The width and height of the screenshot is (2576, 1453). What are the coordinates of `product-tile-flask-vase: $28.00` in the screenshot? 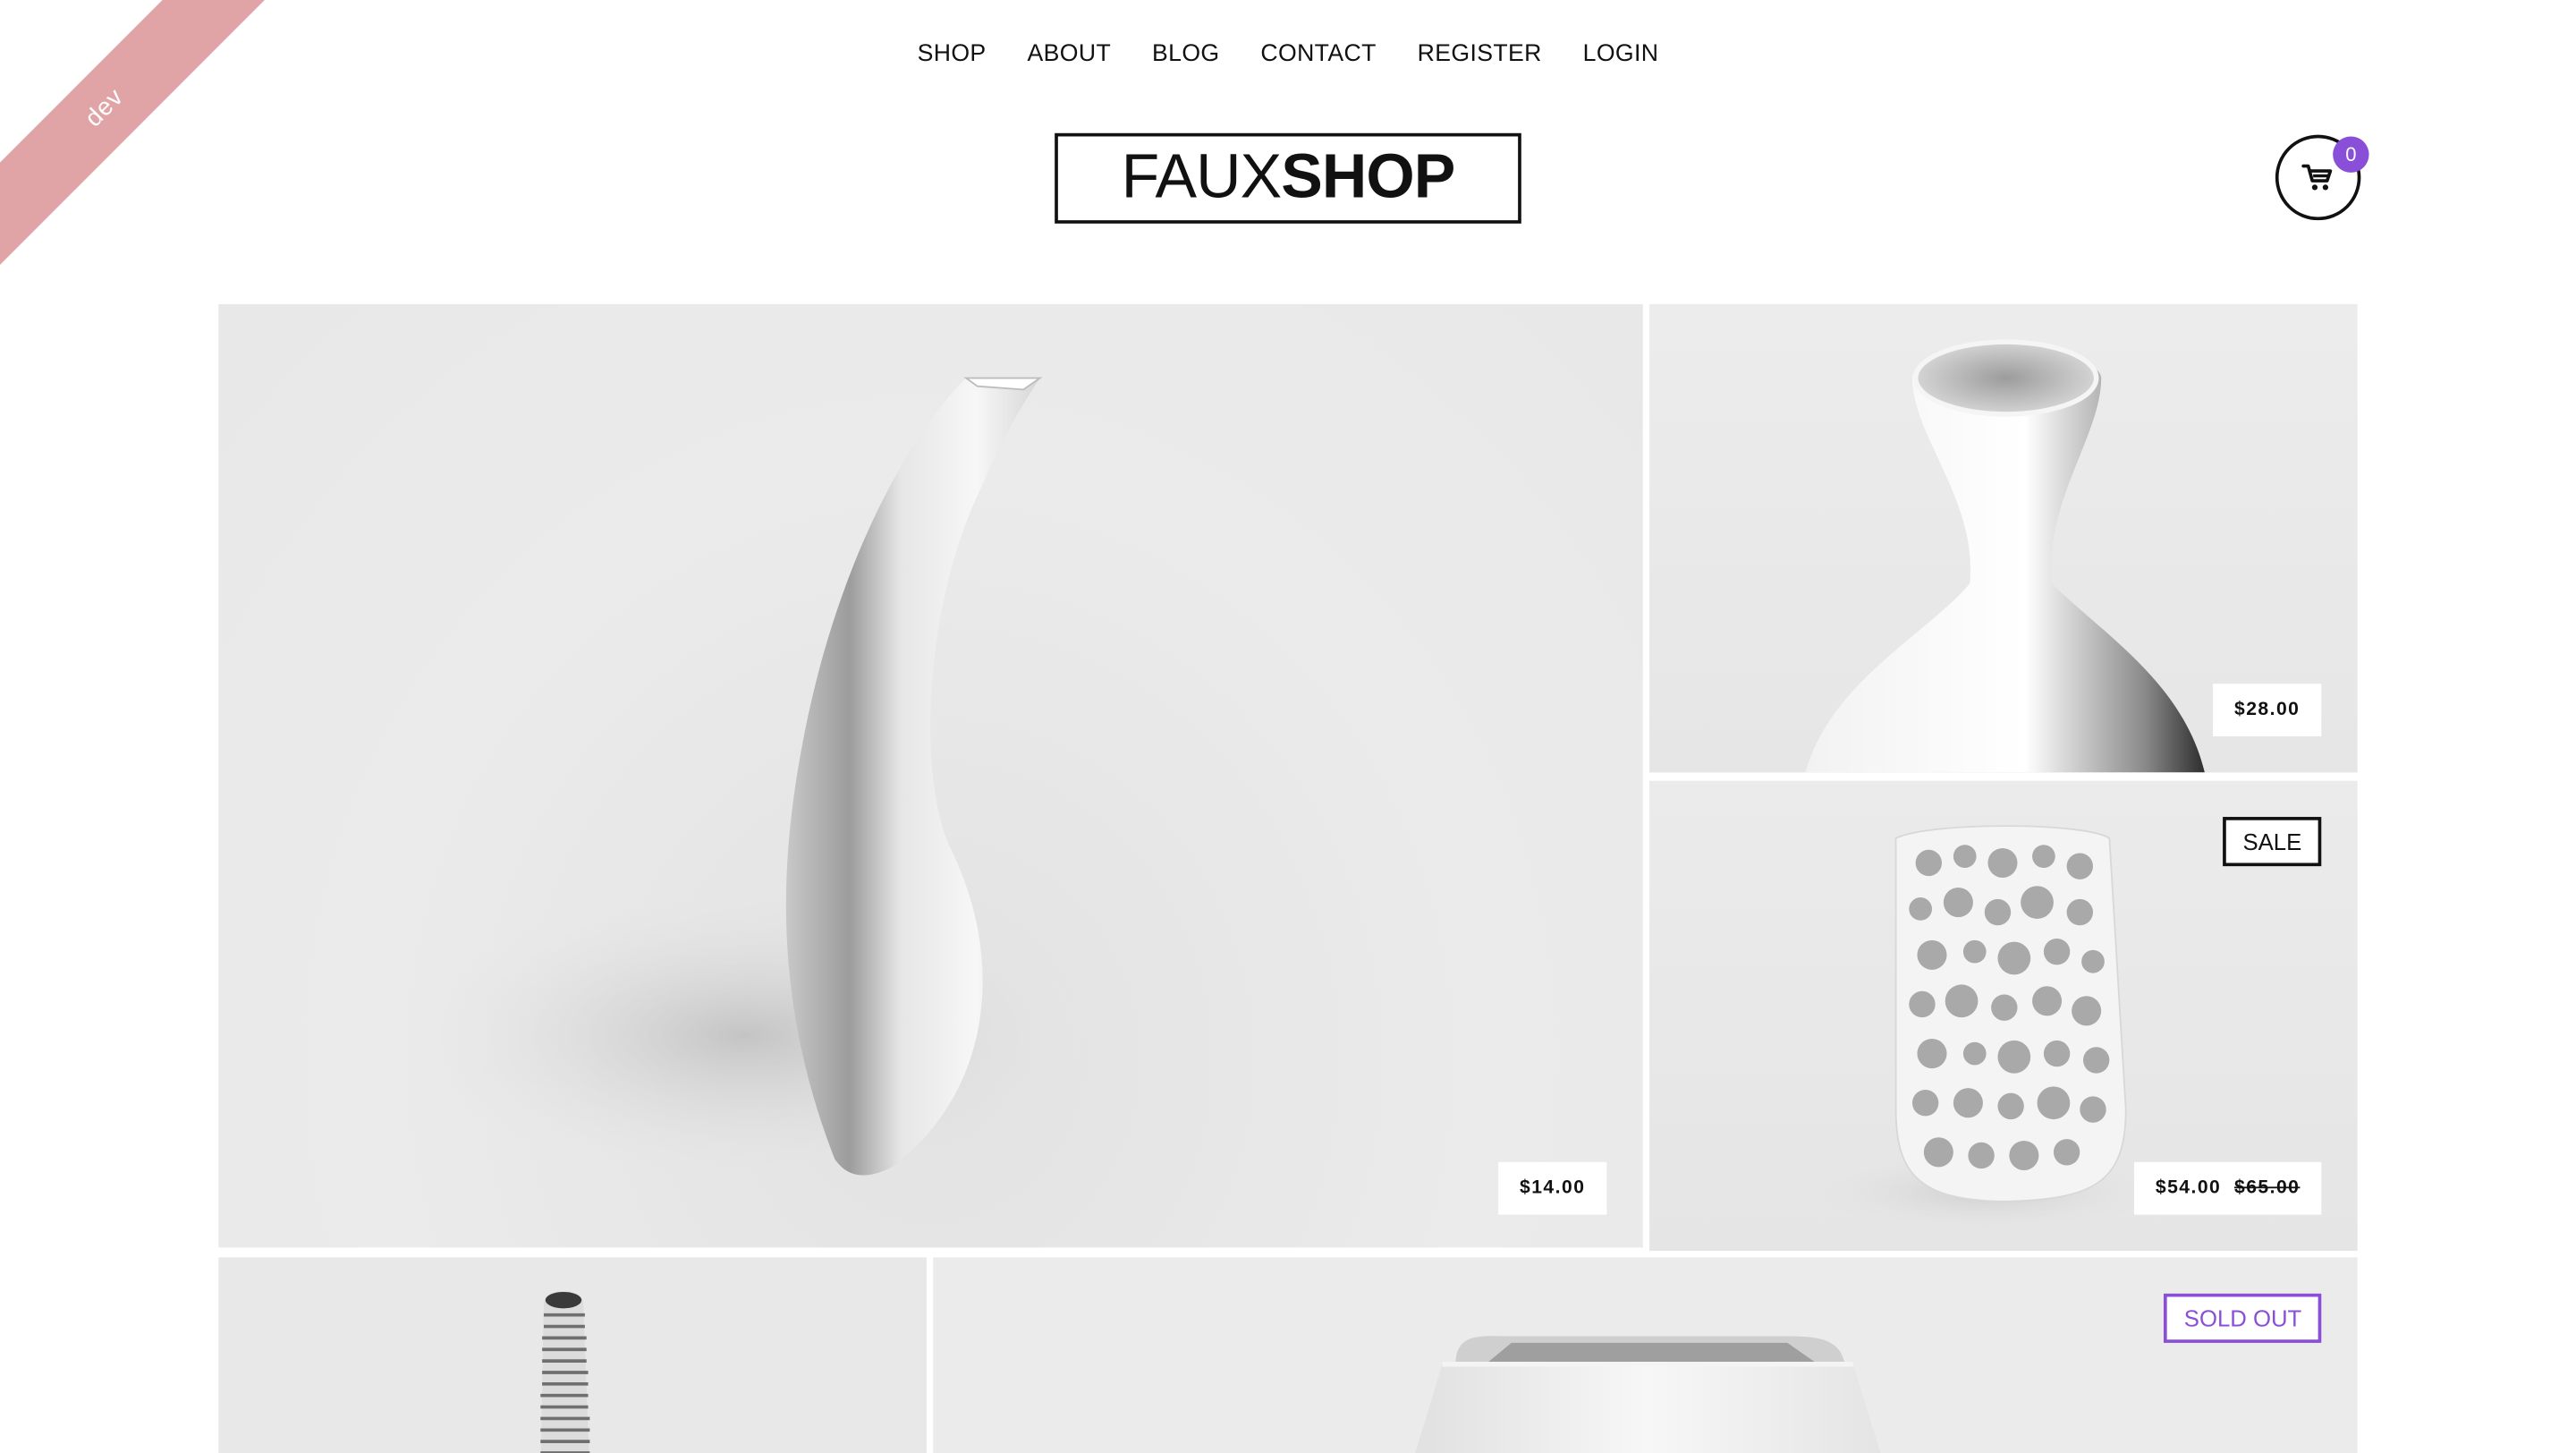 It's located at (2003, 538).